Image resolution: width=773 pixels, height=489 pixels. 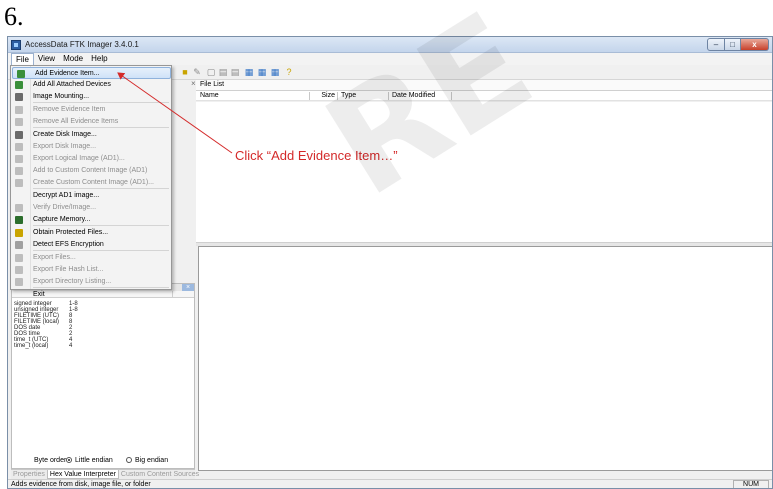 What do you see at coordinates (71, 346) in the screenshot?
I see `interpreter-size: 4` at bounding box center [71, 346].